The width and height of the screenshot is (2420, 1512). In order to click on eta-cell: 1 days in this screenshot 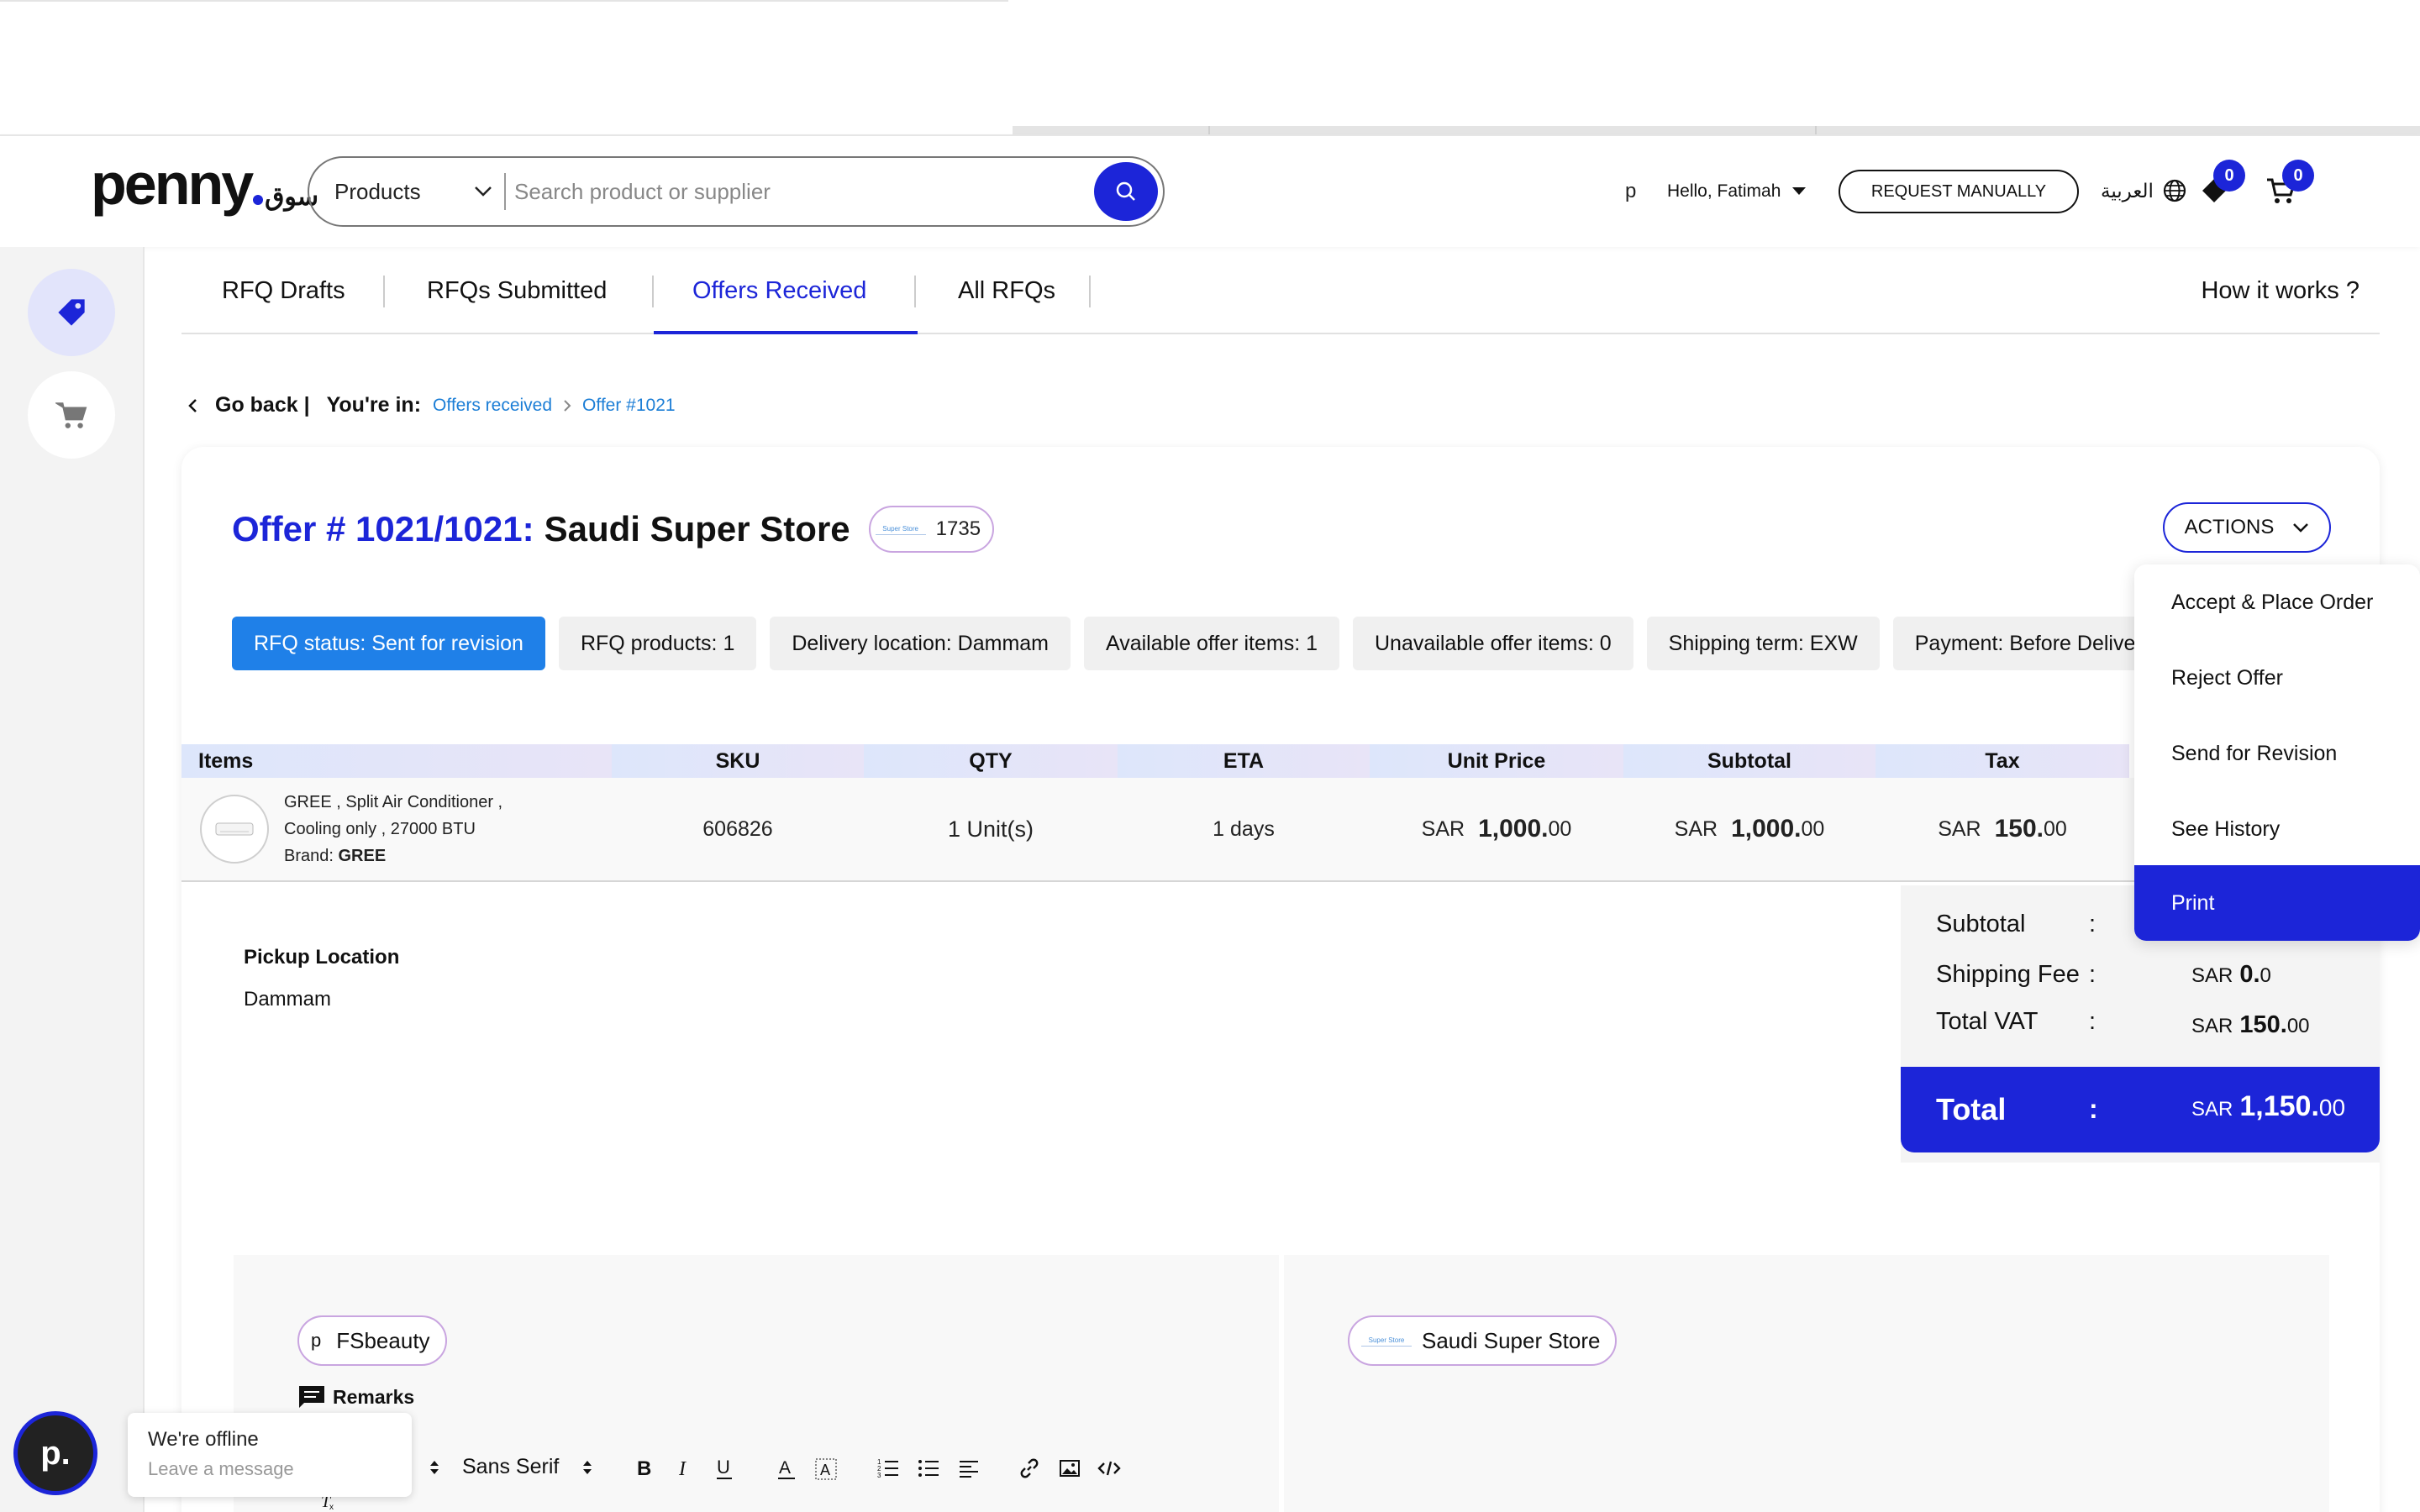, I will do `click(1244, 828)`.